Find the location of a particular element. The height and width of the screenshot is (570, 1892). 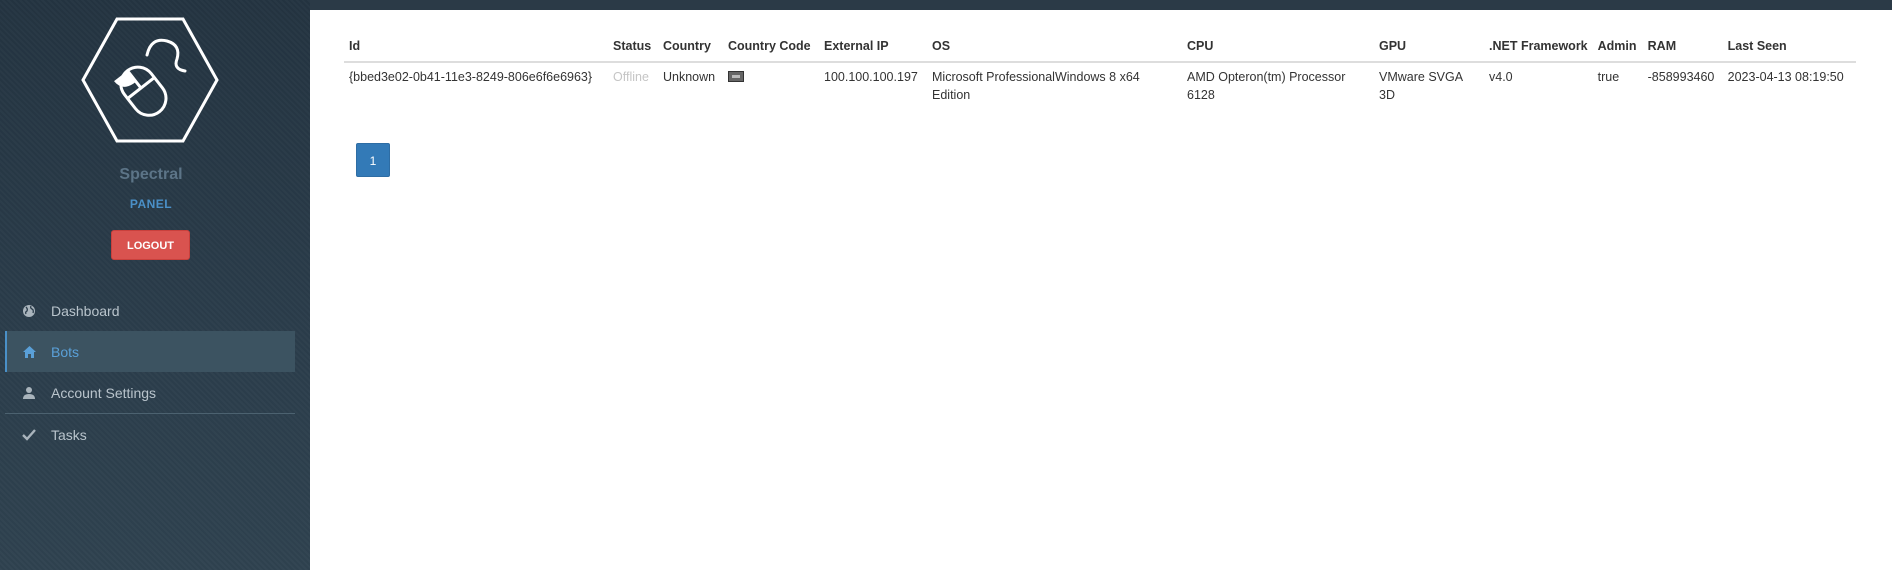

column-header: RAM is located at coordinates (1682, 46).